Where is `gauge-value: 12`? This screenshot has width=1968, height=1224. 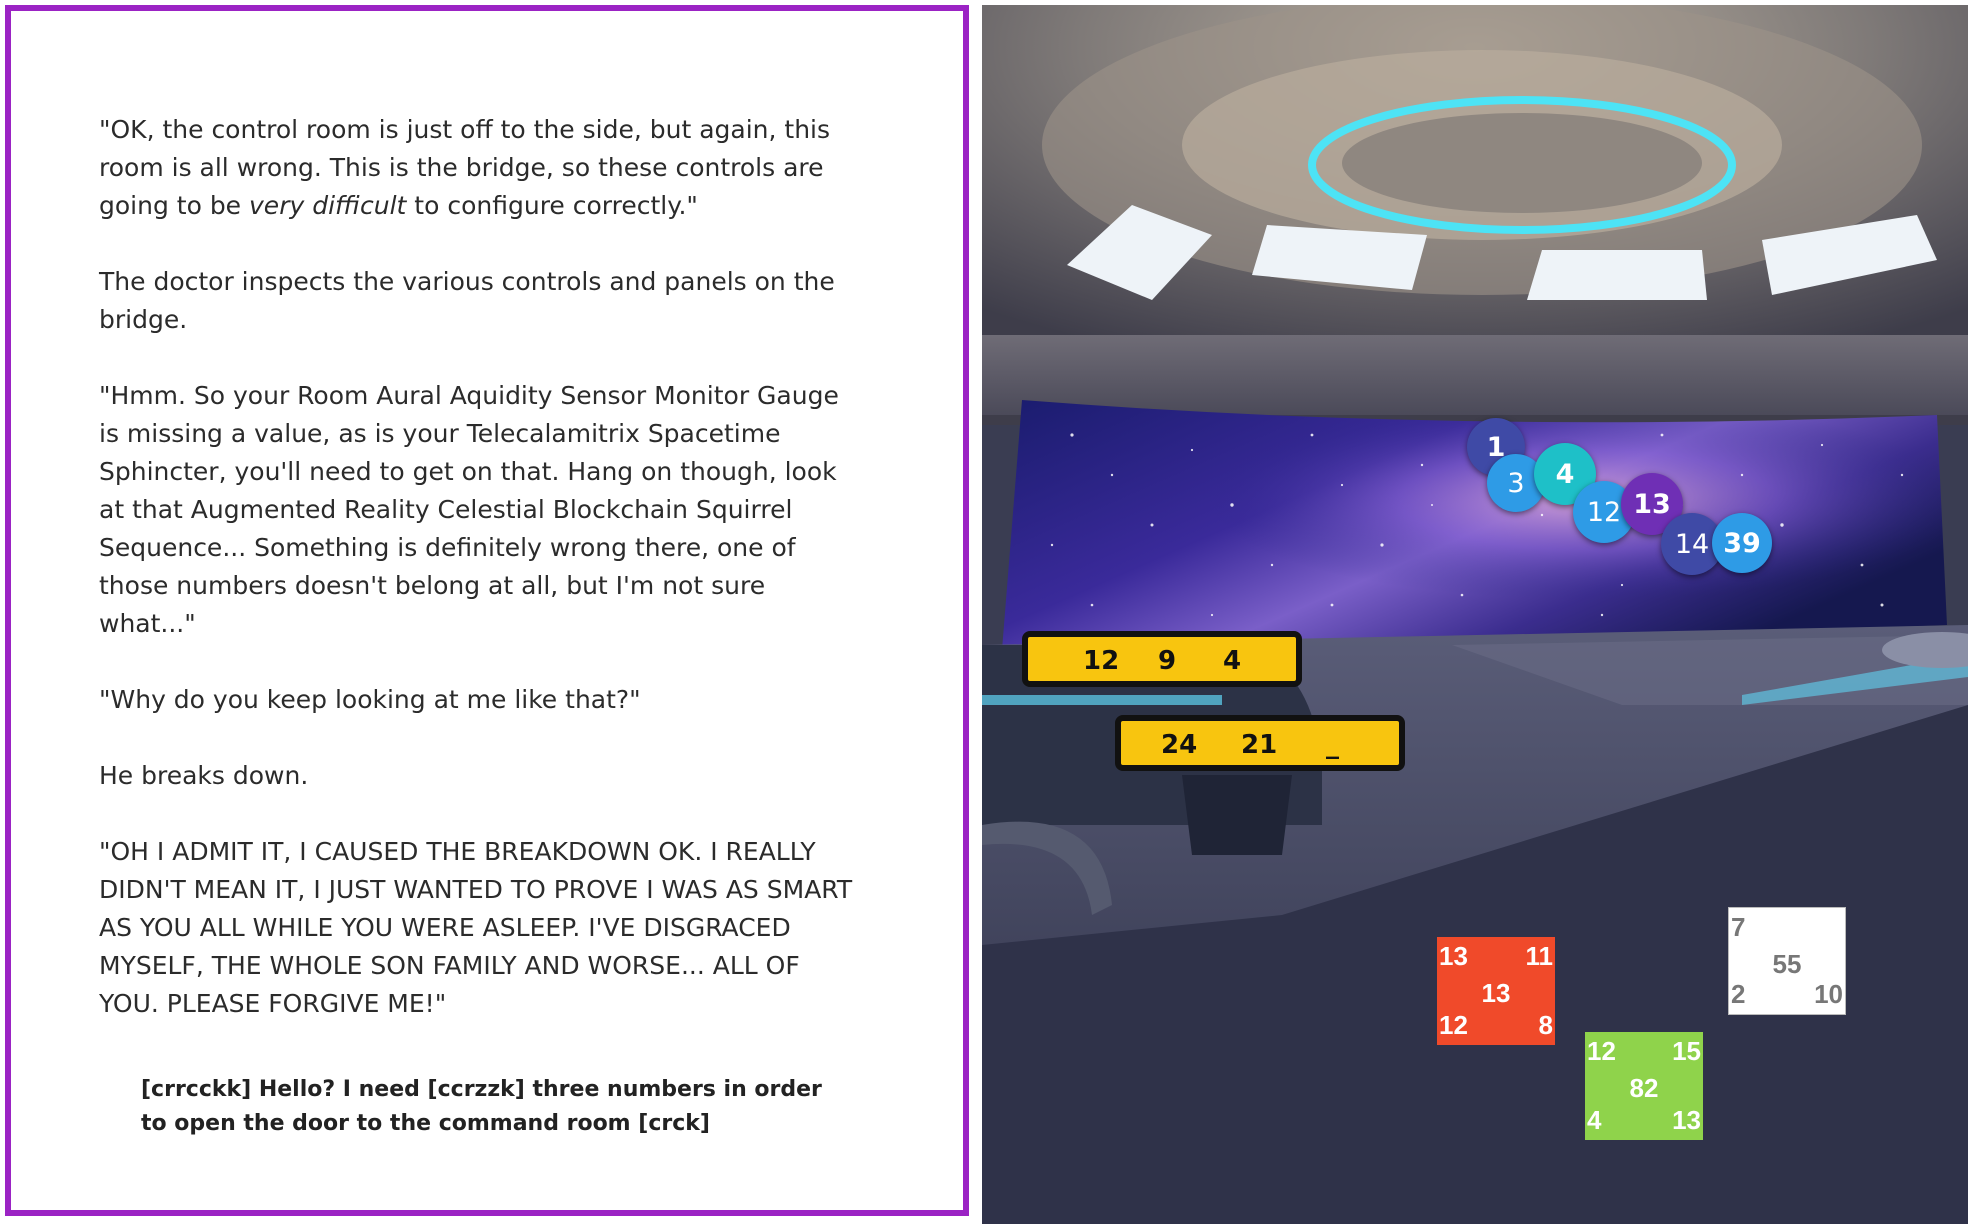 gauge-value: 12 is located at coordinates (1101, 661).